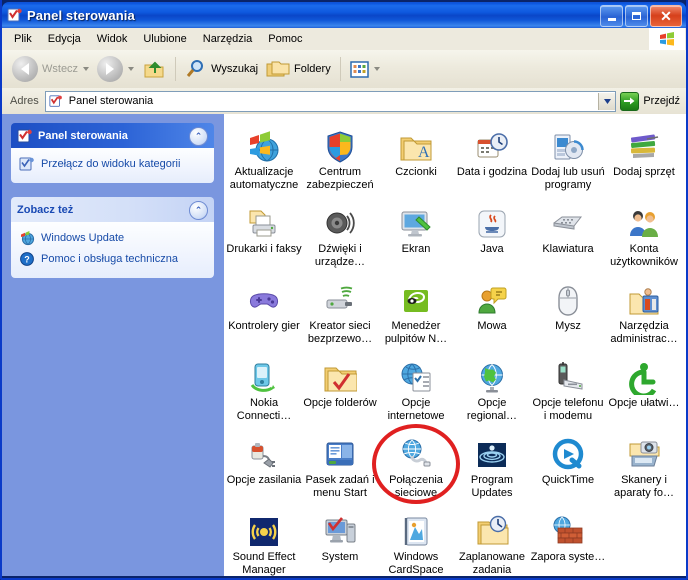  Describe the element at coordinates (264, 226) in the screenshot. I see `control-panel-item: Drukarki i faksy` at that location.